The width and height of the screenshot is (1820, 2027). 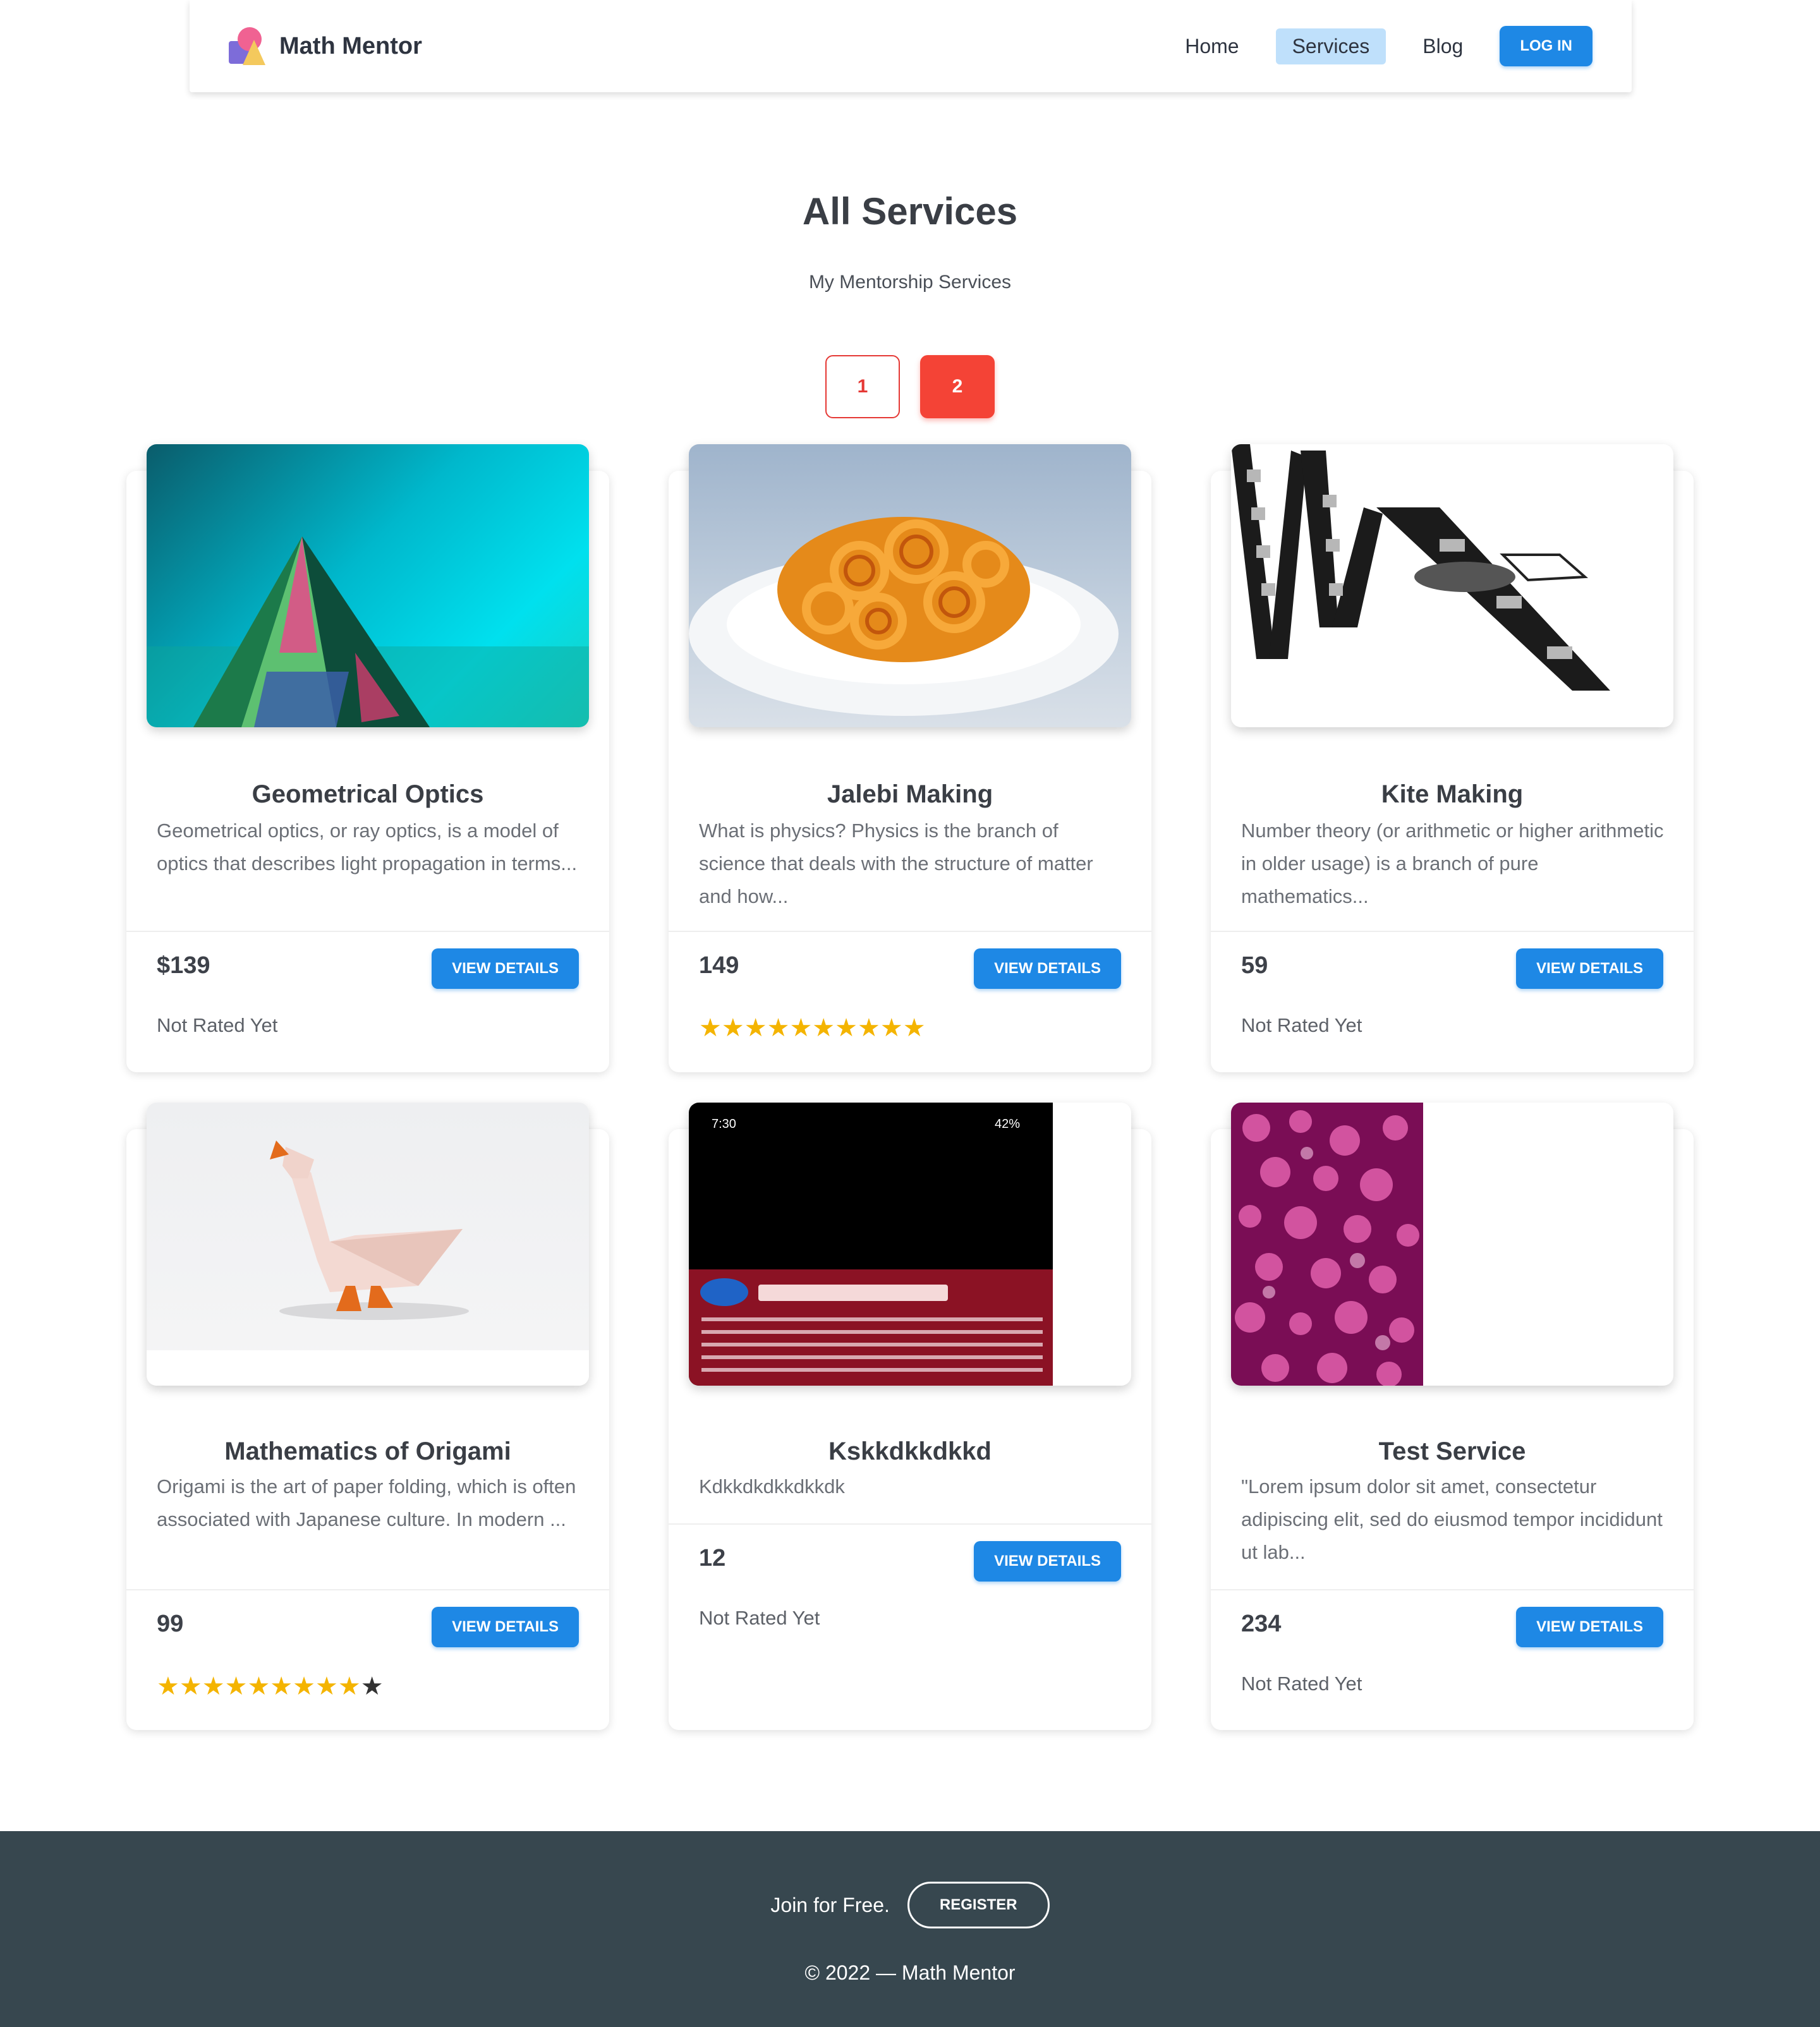 I want to click on top-navbar: Math Mentor Home Services Blog LOG IN, so click(x=911, y=46).